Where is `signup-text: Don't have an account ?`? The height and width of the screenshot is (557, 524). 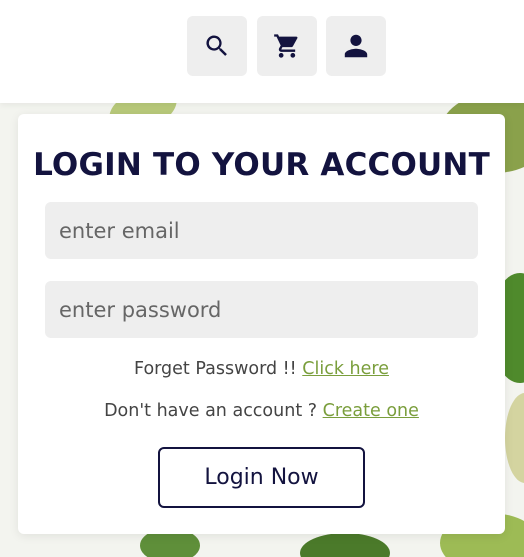 signup-text: Don't have an account ? is located at coordinates (211, 411).